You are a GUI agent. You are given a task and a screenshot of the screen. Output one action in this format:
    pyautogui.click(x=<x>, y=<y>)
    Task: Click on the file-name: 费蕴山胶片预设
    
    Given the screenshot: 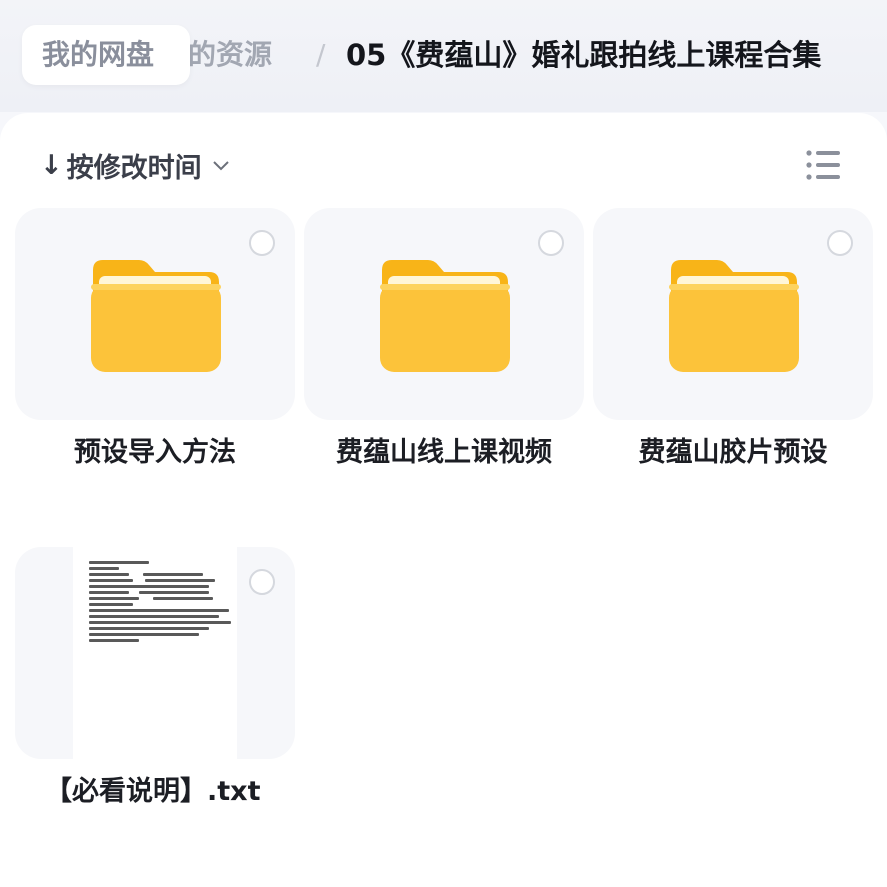 What is the action you would take?
    pyautogui.click(x=733, y=452)
    